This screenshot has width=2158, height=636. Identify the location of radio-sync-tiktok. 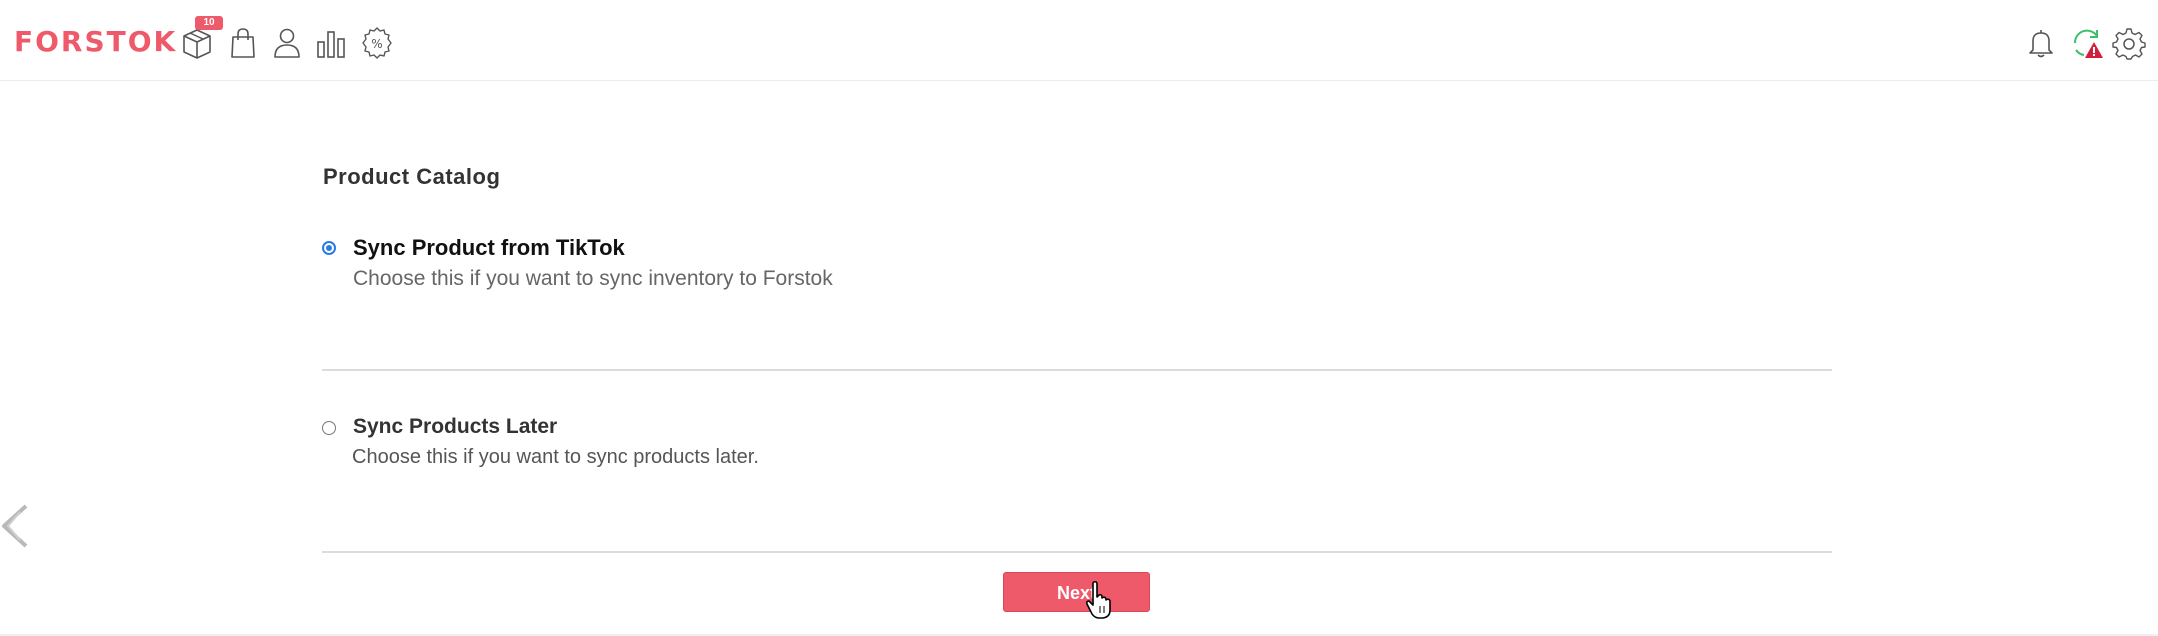
(329, 248).